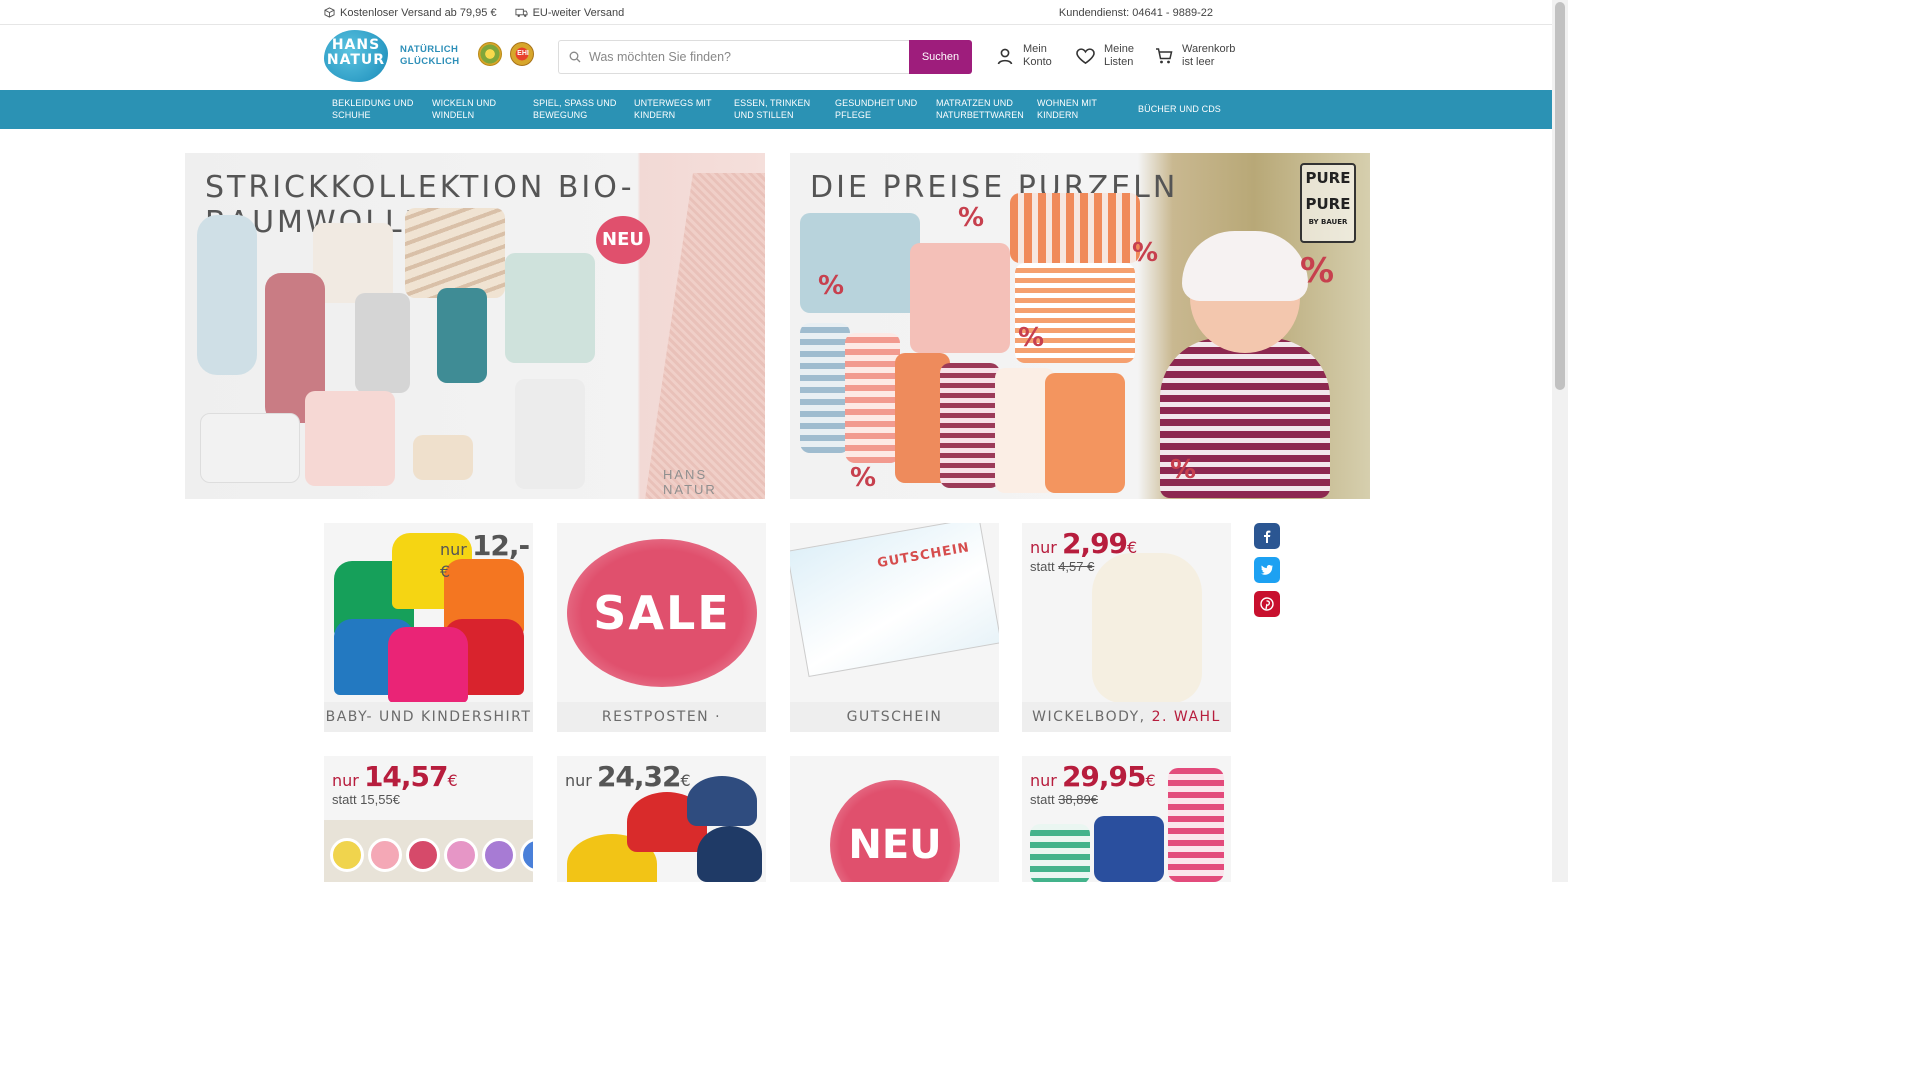 The height and width of the screenshot is (1080, 1920). I want to click on hat-blue, so click(729, 854).